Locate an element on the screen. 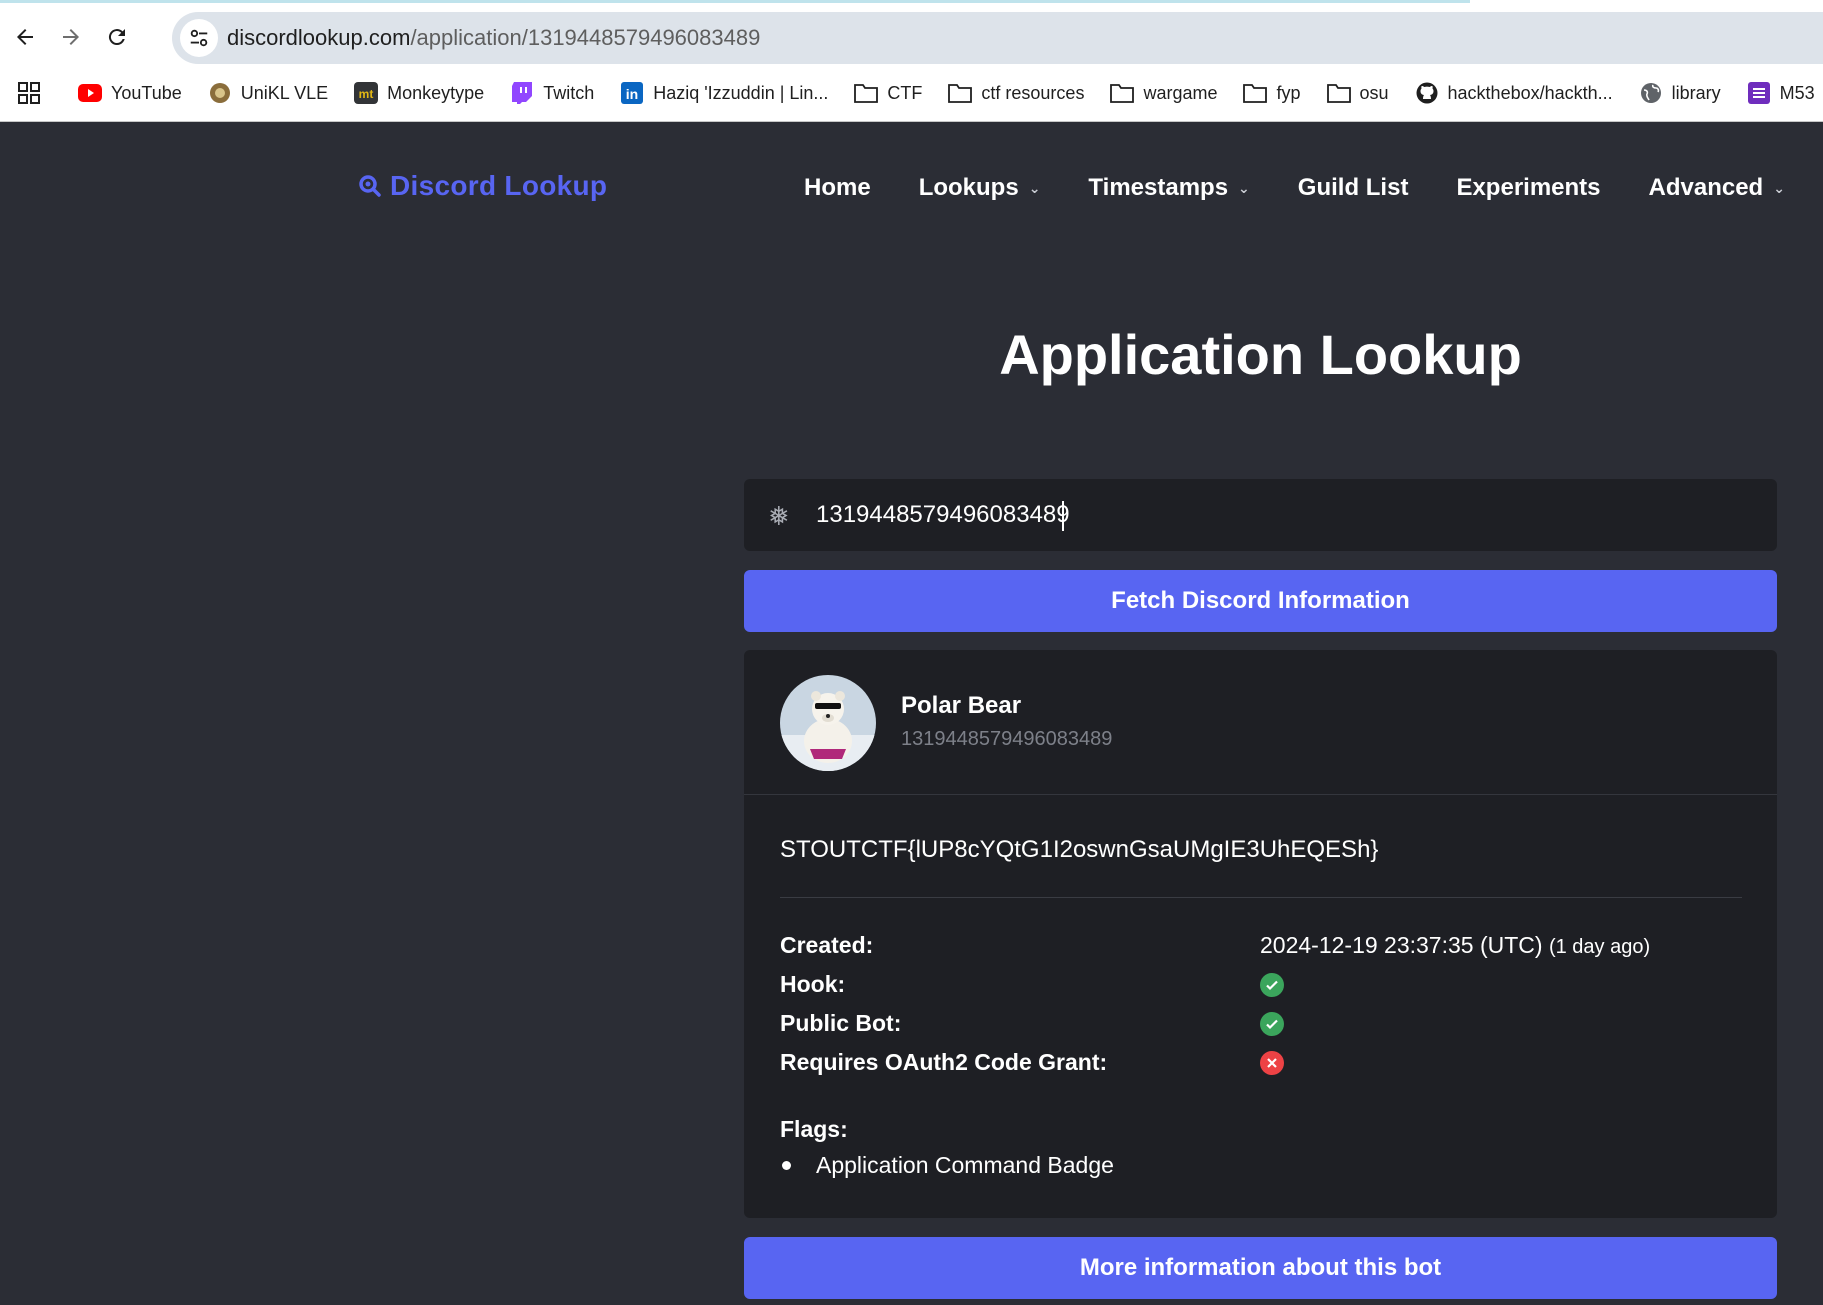  apps-button is located at coordinates (29, 93).